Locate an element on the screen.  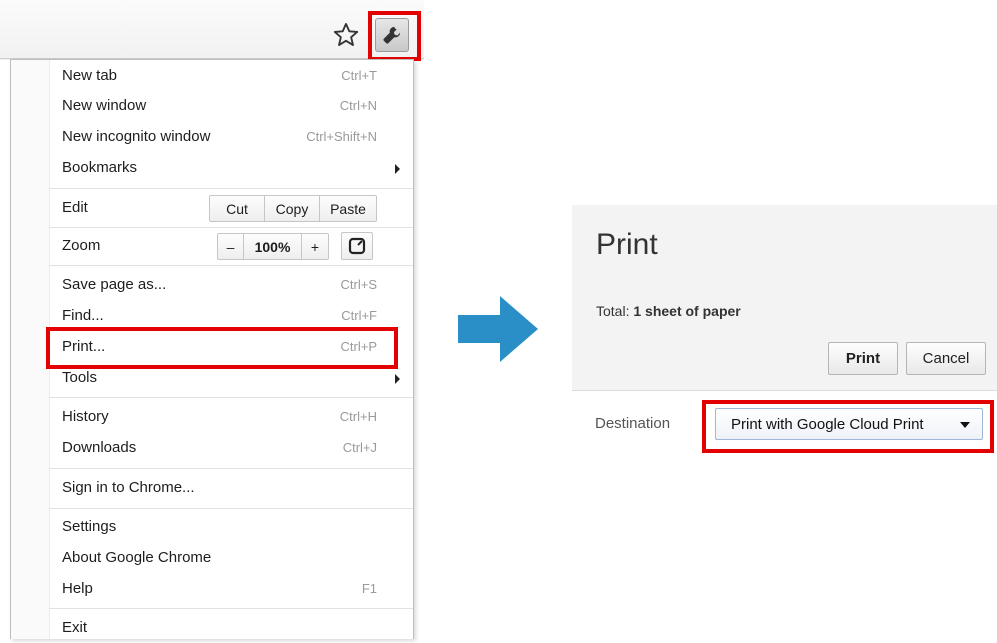
menu-item-new-window: New window Ctrl+N is located at coordinates (212, 106).